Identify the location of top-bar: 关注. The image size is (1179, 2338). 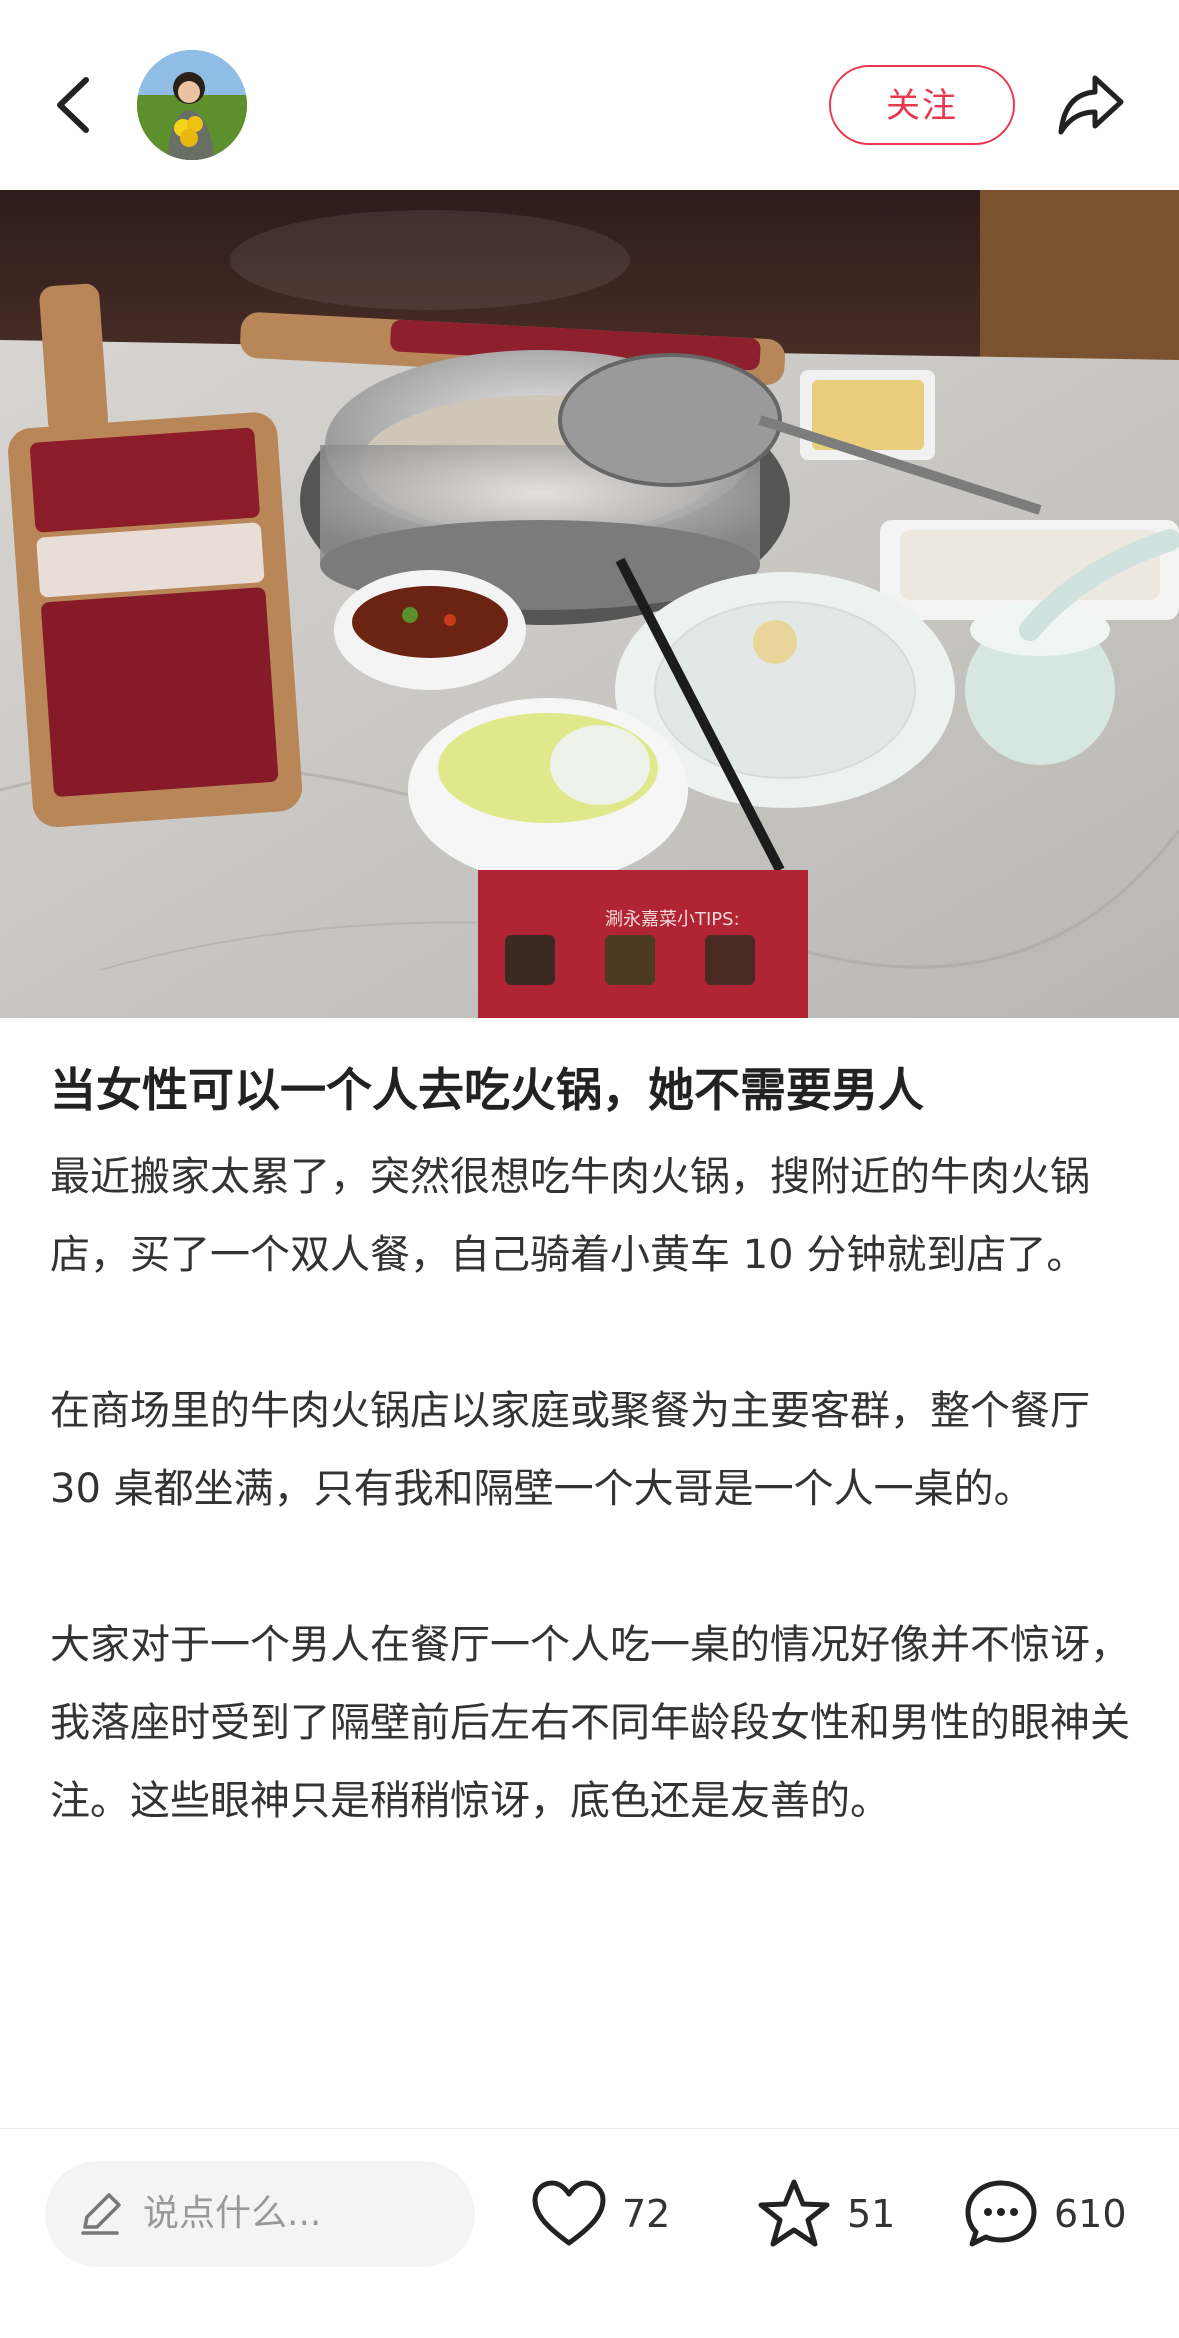
(589, 95).